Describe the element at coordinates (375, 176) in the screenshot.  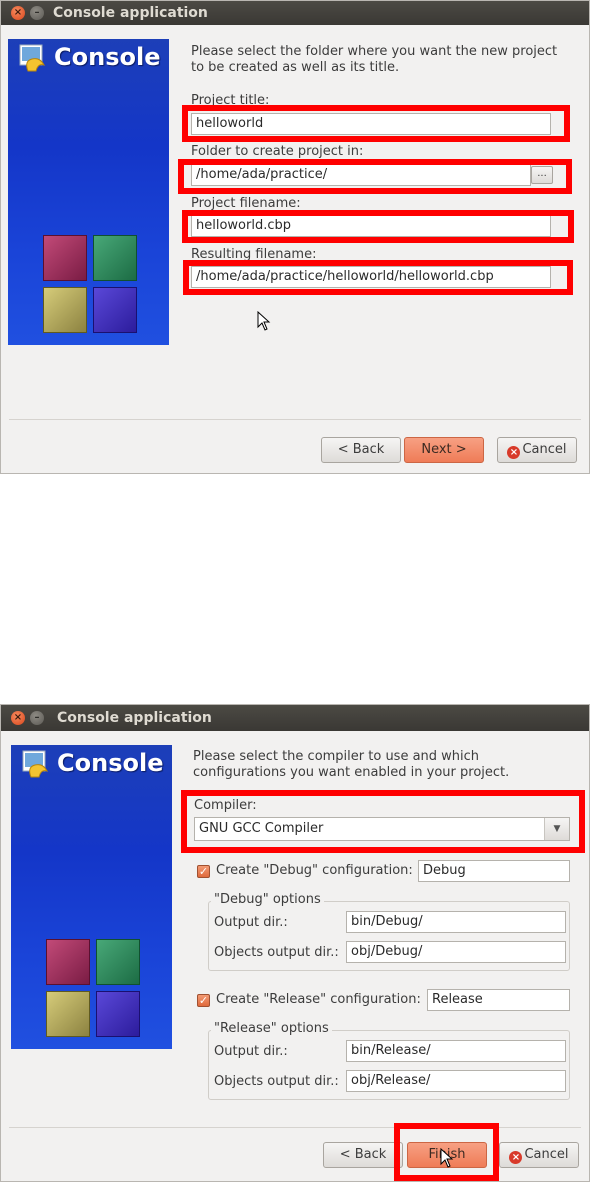
I see `highlight-folder` at that location.